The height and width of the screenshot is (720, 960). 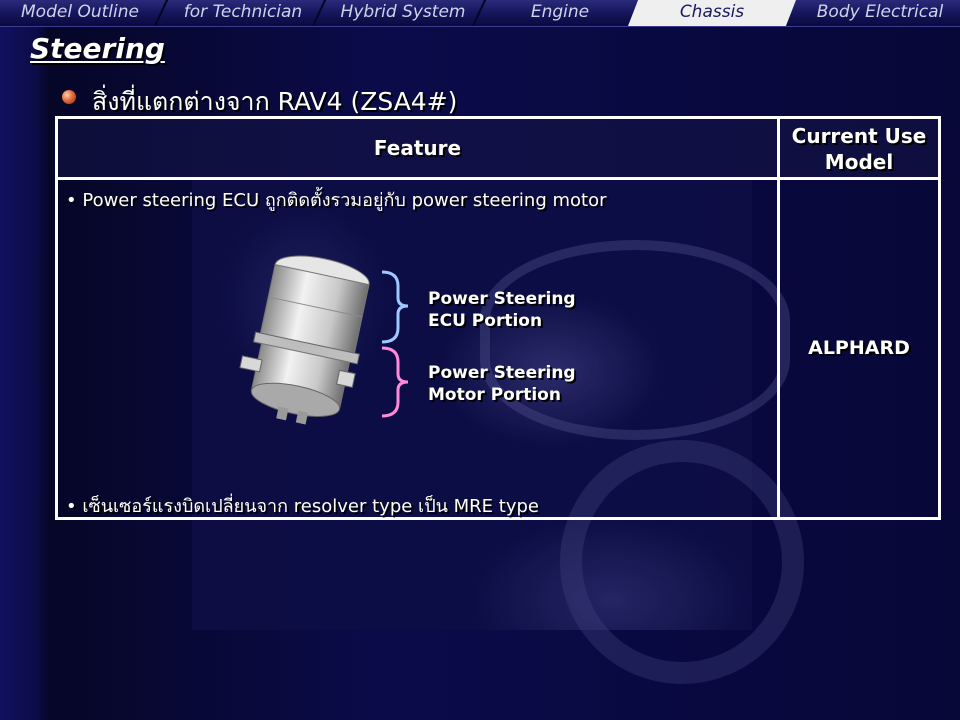 What do you see at coordinates (859, 162) in the screenshot?
I see `header-model-line2: Model` at bounding box center [859, 162].